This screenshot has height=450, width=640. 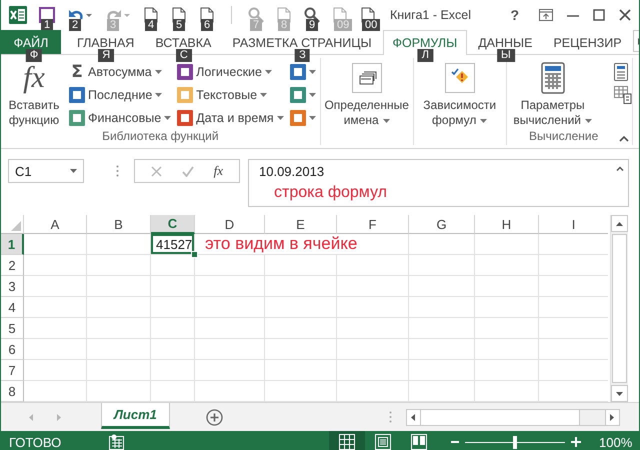 I want to click on vertical-scrollbar, so click(x=619, y=308).